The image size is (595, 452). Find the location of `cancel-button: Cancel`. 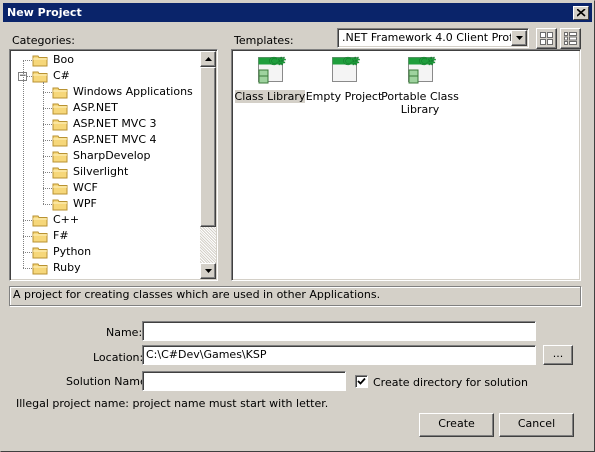

cancel-button: Cancel is located at coordinates (536, 425).